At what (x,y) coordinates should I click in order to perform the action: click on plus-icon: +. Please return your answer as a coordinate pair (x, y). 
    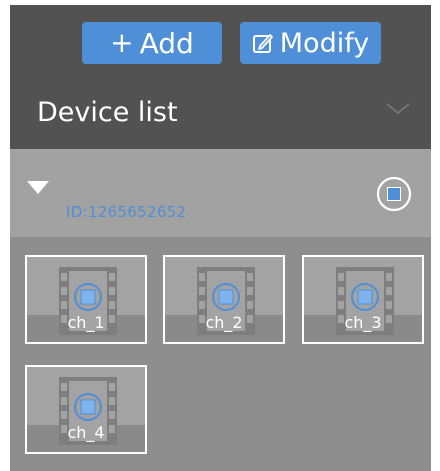
    Looking at the image, I should click on (122, 42).